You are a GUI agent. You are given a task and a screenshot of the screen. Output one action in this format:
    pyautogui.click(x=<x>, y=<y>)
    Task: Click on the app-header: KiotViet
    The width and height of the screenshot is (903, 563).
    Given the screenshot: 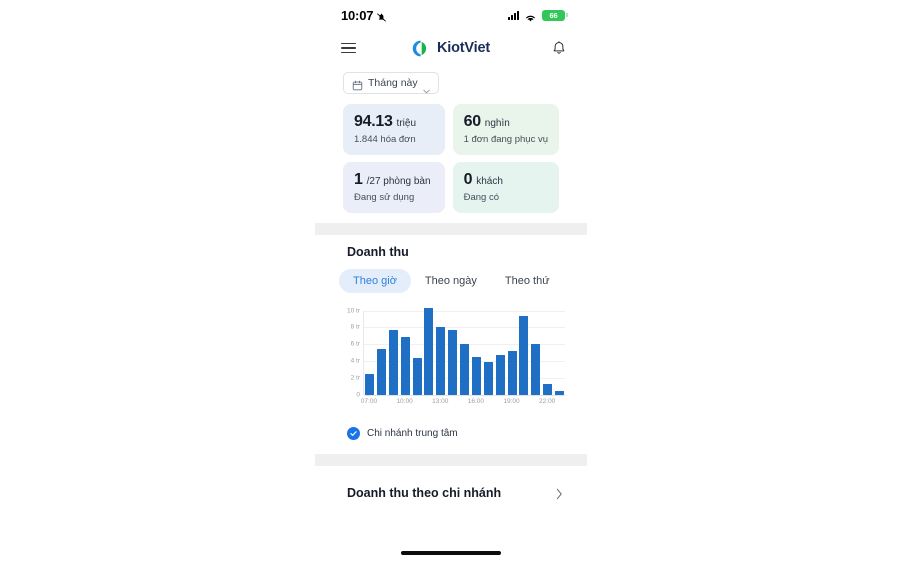 What is the action you would take?
    pyautogui.click(x=451, y=48)
    